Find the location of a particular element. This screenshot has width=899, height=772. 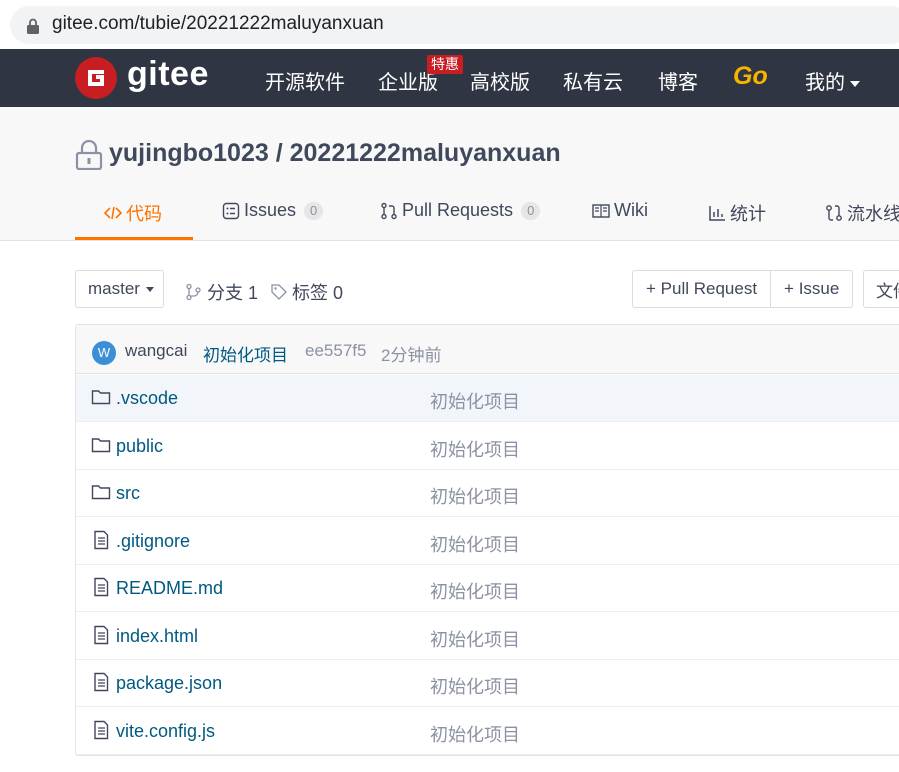

tab-pull-requests-label: Pull Requests is located at coordinates (458, 210).